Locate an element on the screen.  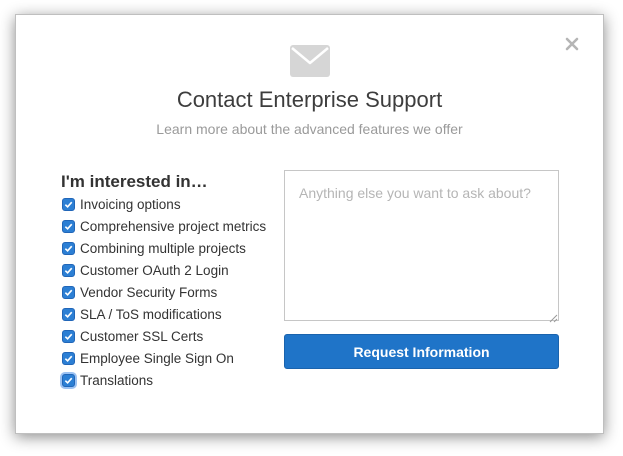
dialog-title: Contact Enterprise Support is located at coordinates (309, 99).